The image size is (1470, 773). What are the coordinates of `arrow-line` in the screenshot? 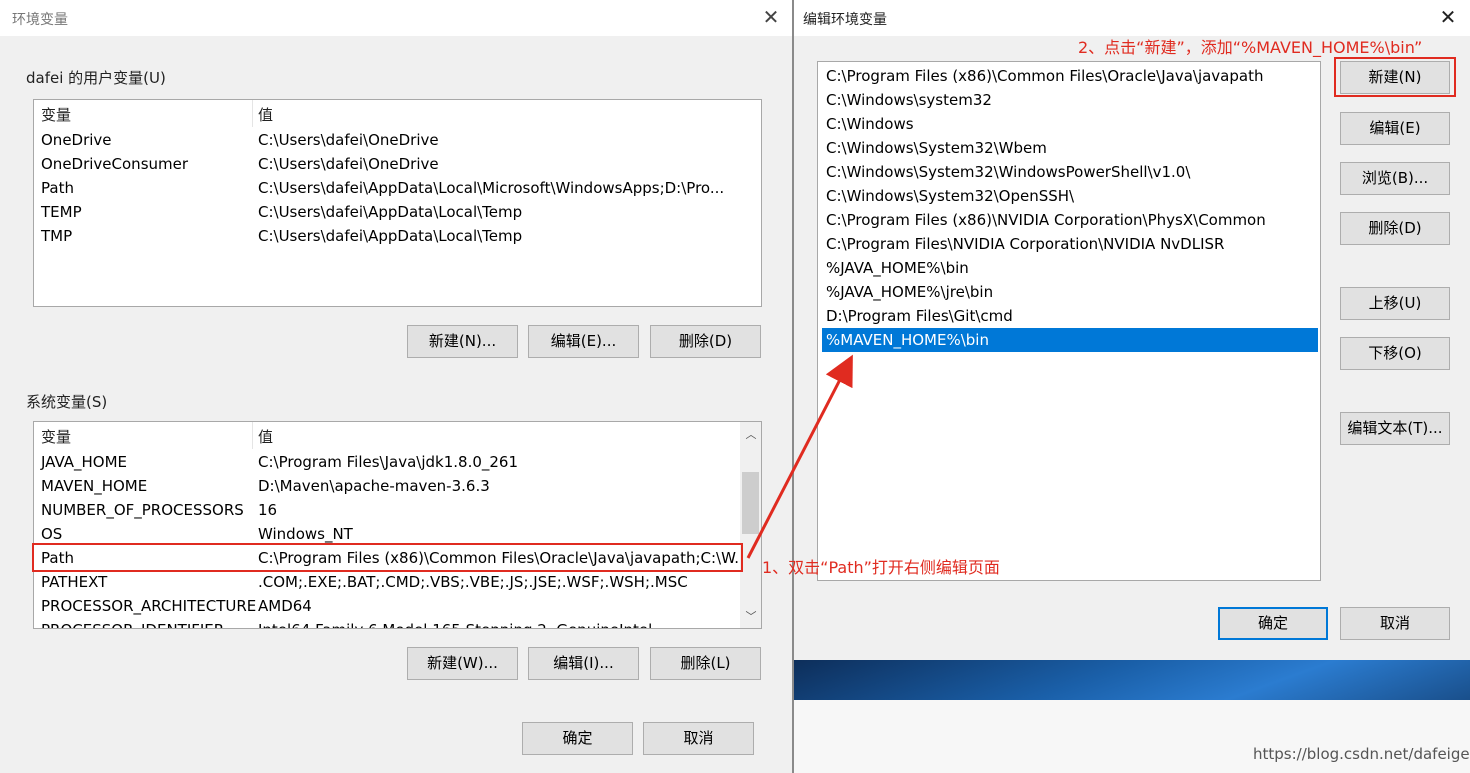 It's located at (799, 456).